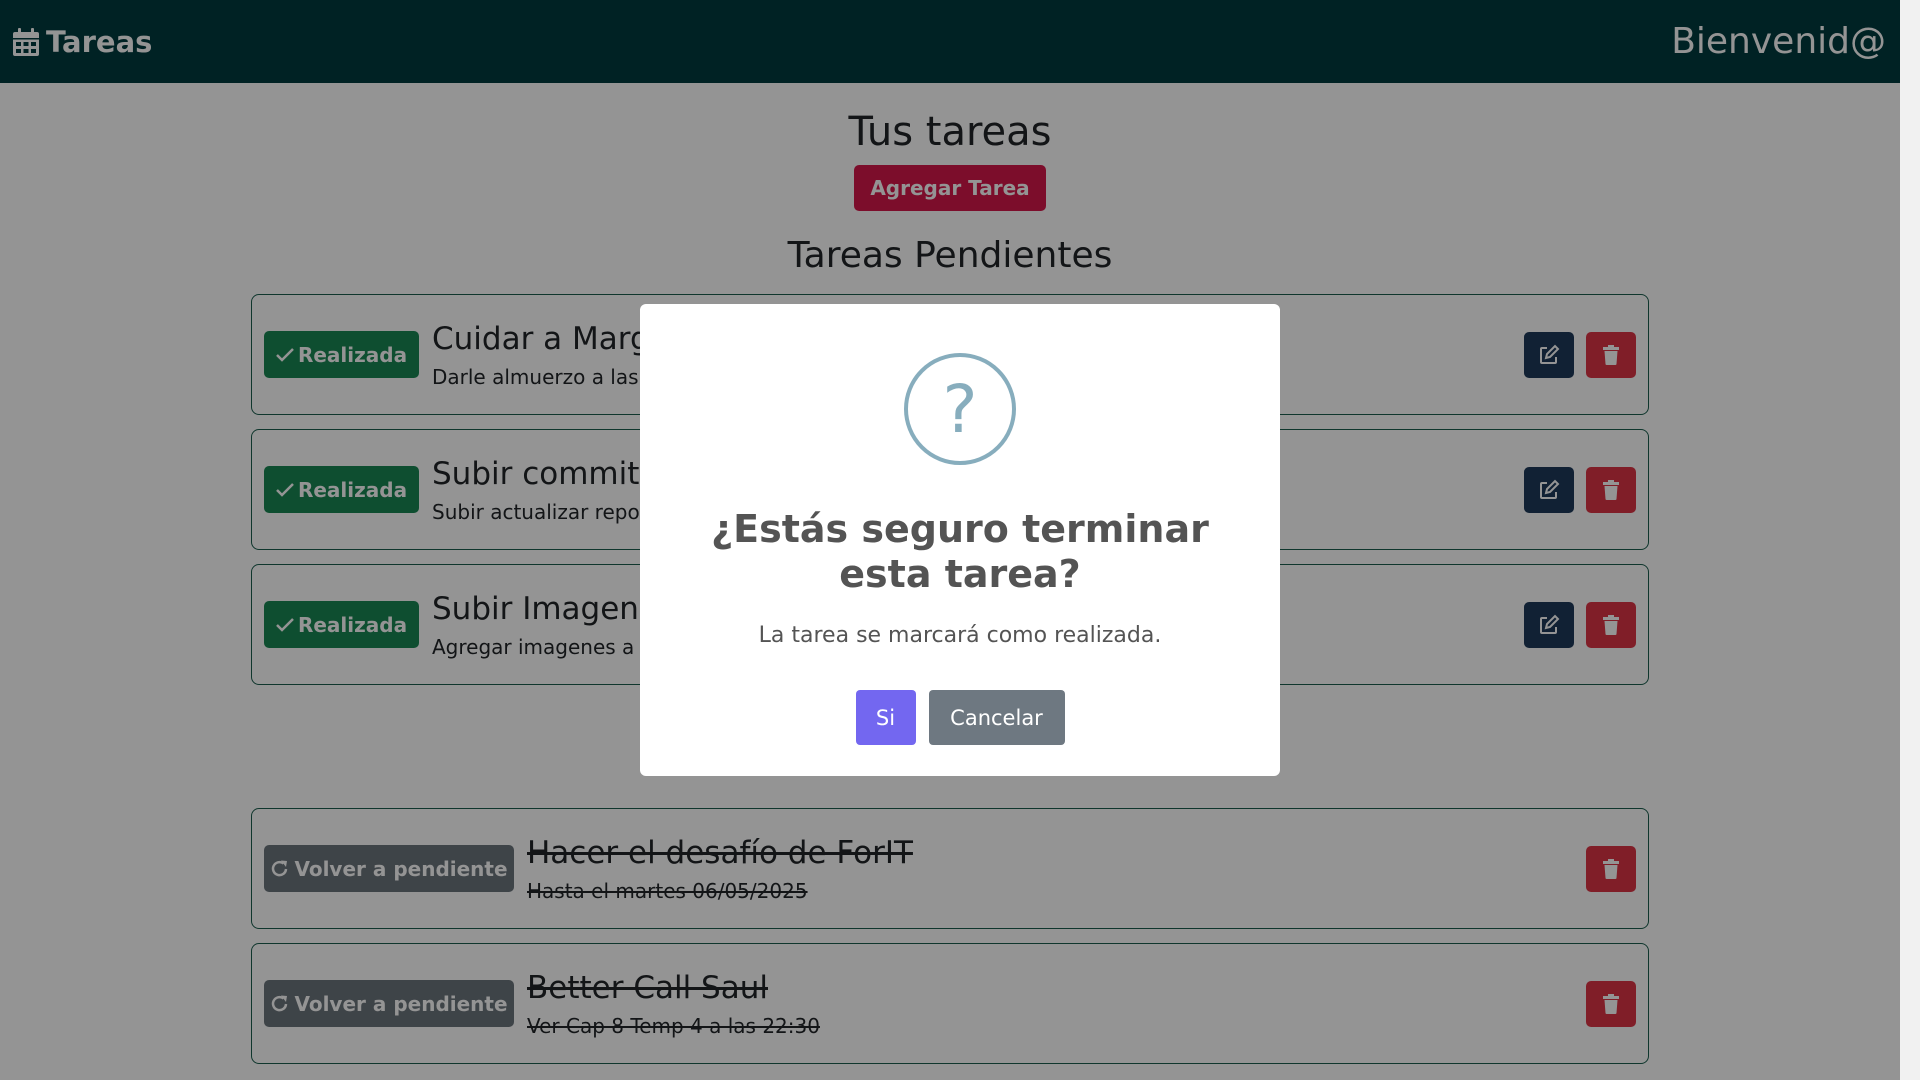 The height and width of the screenshot is (1080, 1920). Describe the element at coordinates (960, 409) in the screenshot. I see `question-icon: ?` at that location.